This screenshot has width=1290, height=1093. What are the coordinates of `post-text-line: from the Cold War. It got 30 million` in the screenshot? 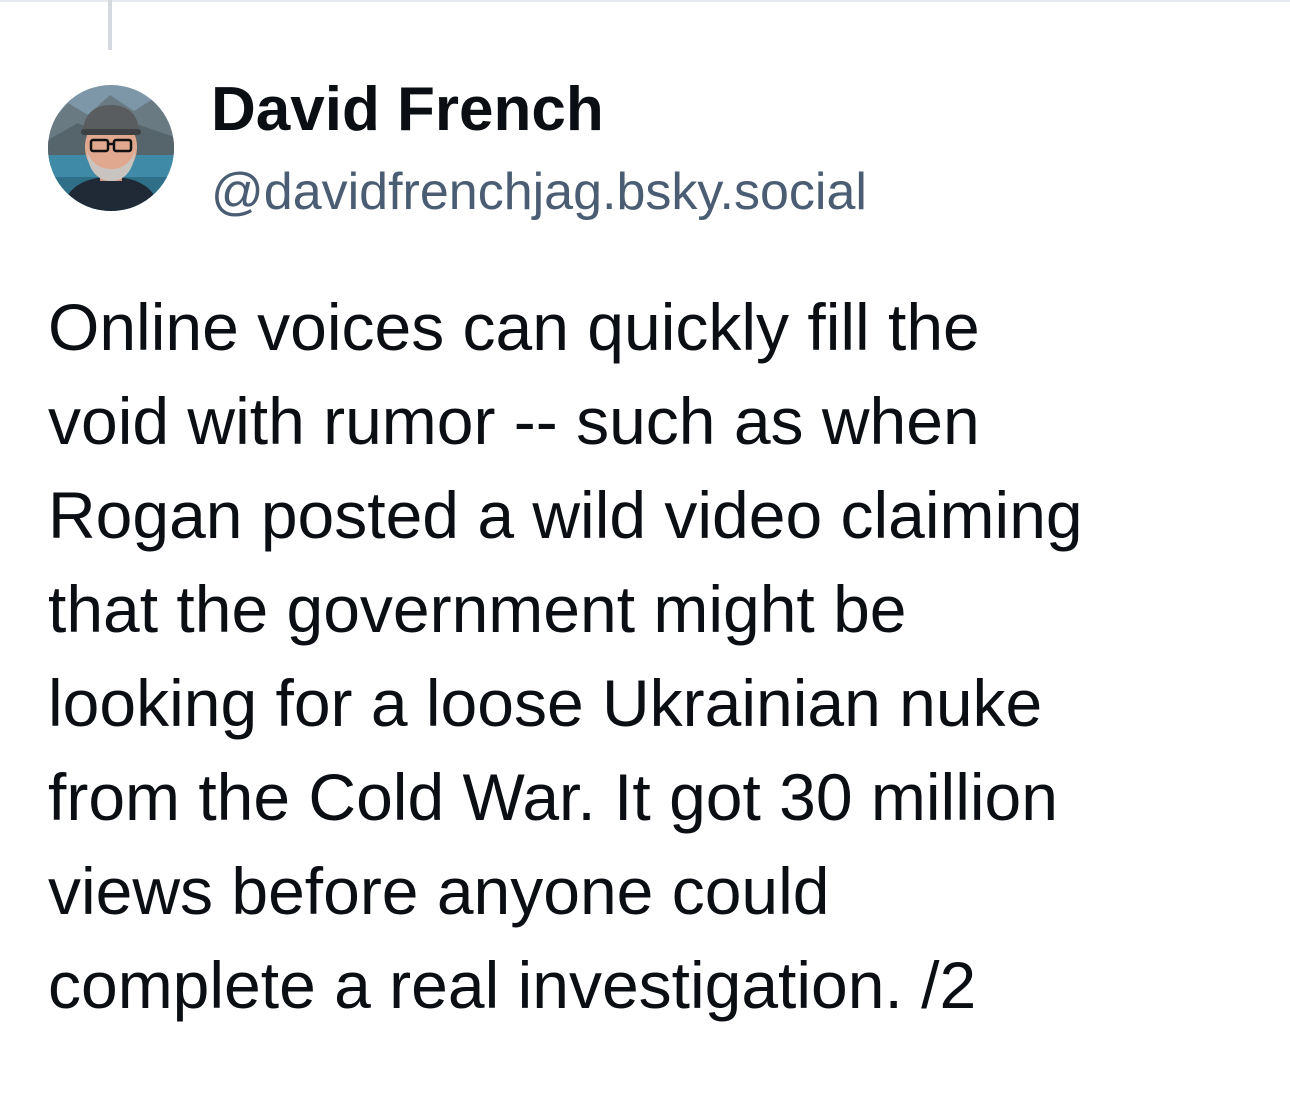 It's located at (553, 797).